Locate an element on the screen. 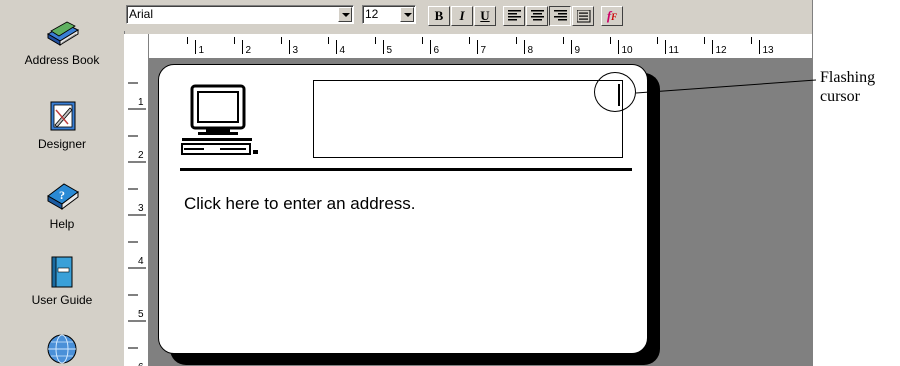  callout-leader-line is located at coordinates (726, 86).